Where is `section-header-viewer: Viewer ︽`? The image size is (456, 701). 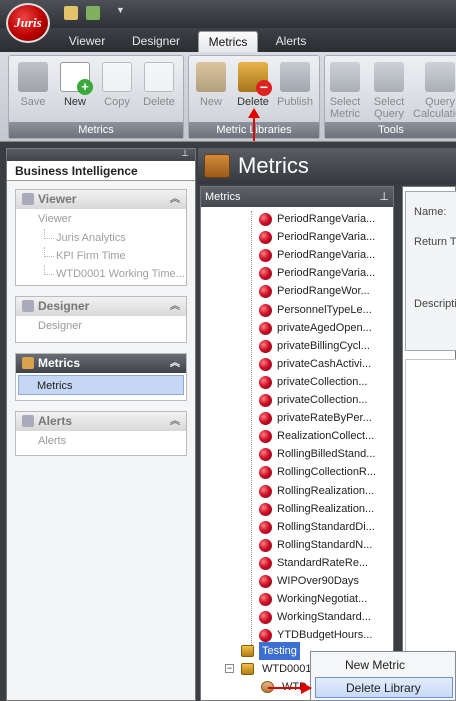
section-header-viewer: Viewer ︽ is located at coordinates (101, 199).